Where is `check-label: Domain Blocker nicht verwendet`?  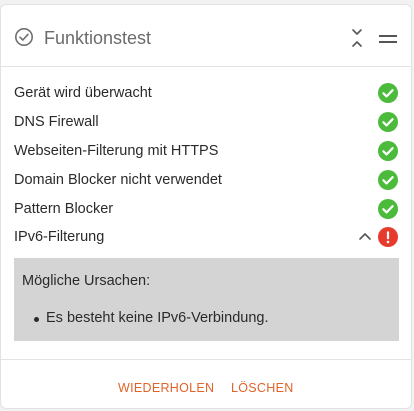 check-label: Domain Blocker nicht verwendet is located at coordinates (118, 180).